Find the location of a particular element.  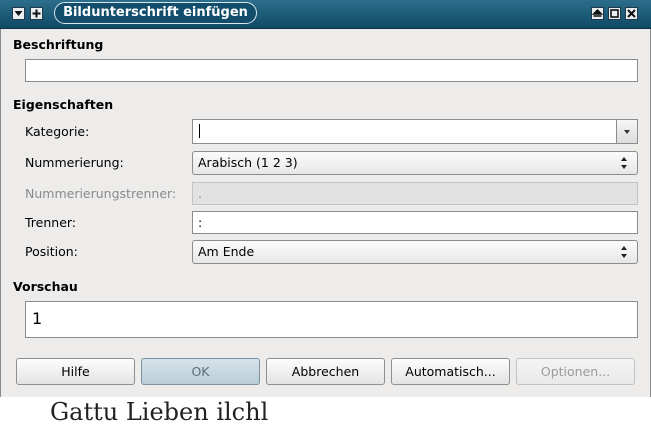

section-preview-heading: Vorschau is located at coordinates (45, 286).